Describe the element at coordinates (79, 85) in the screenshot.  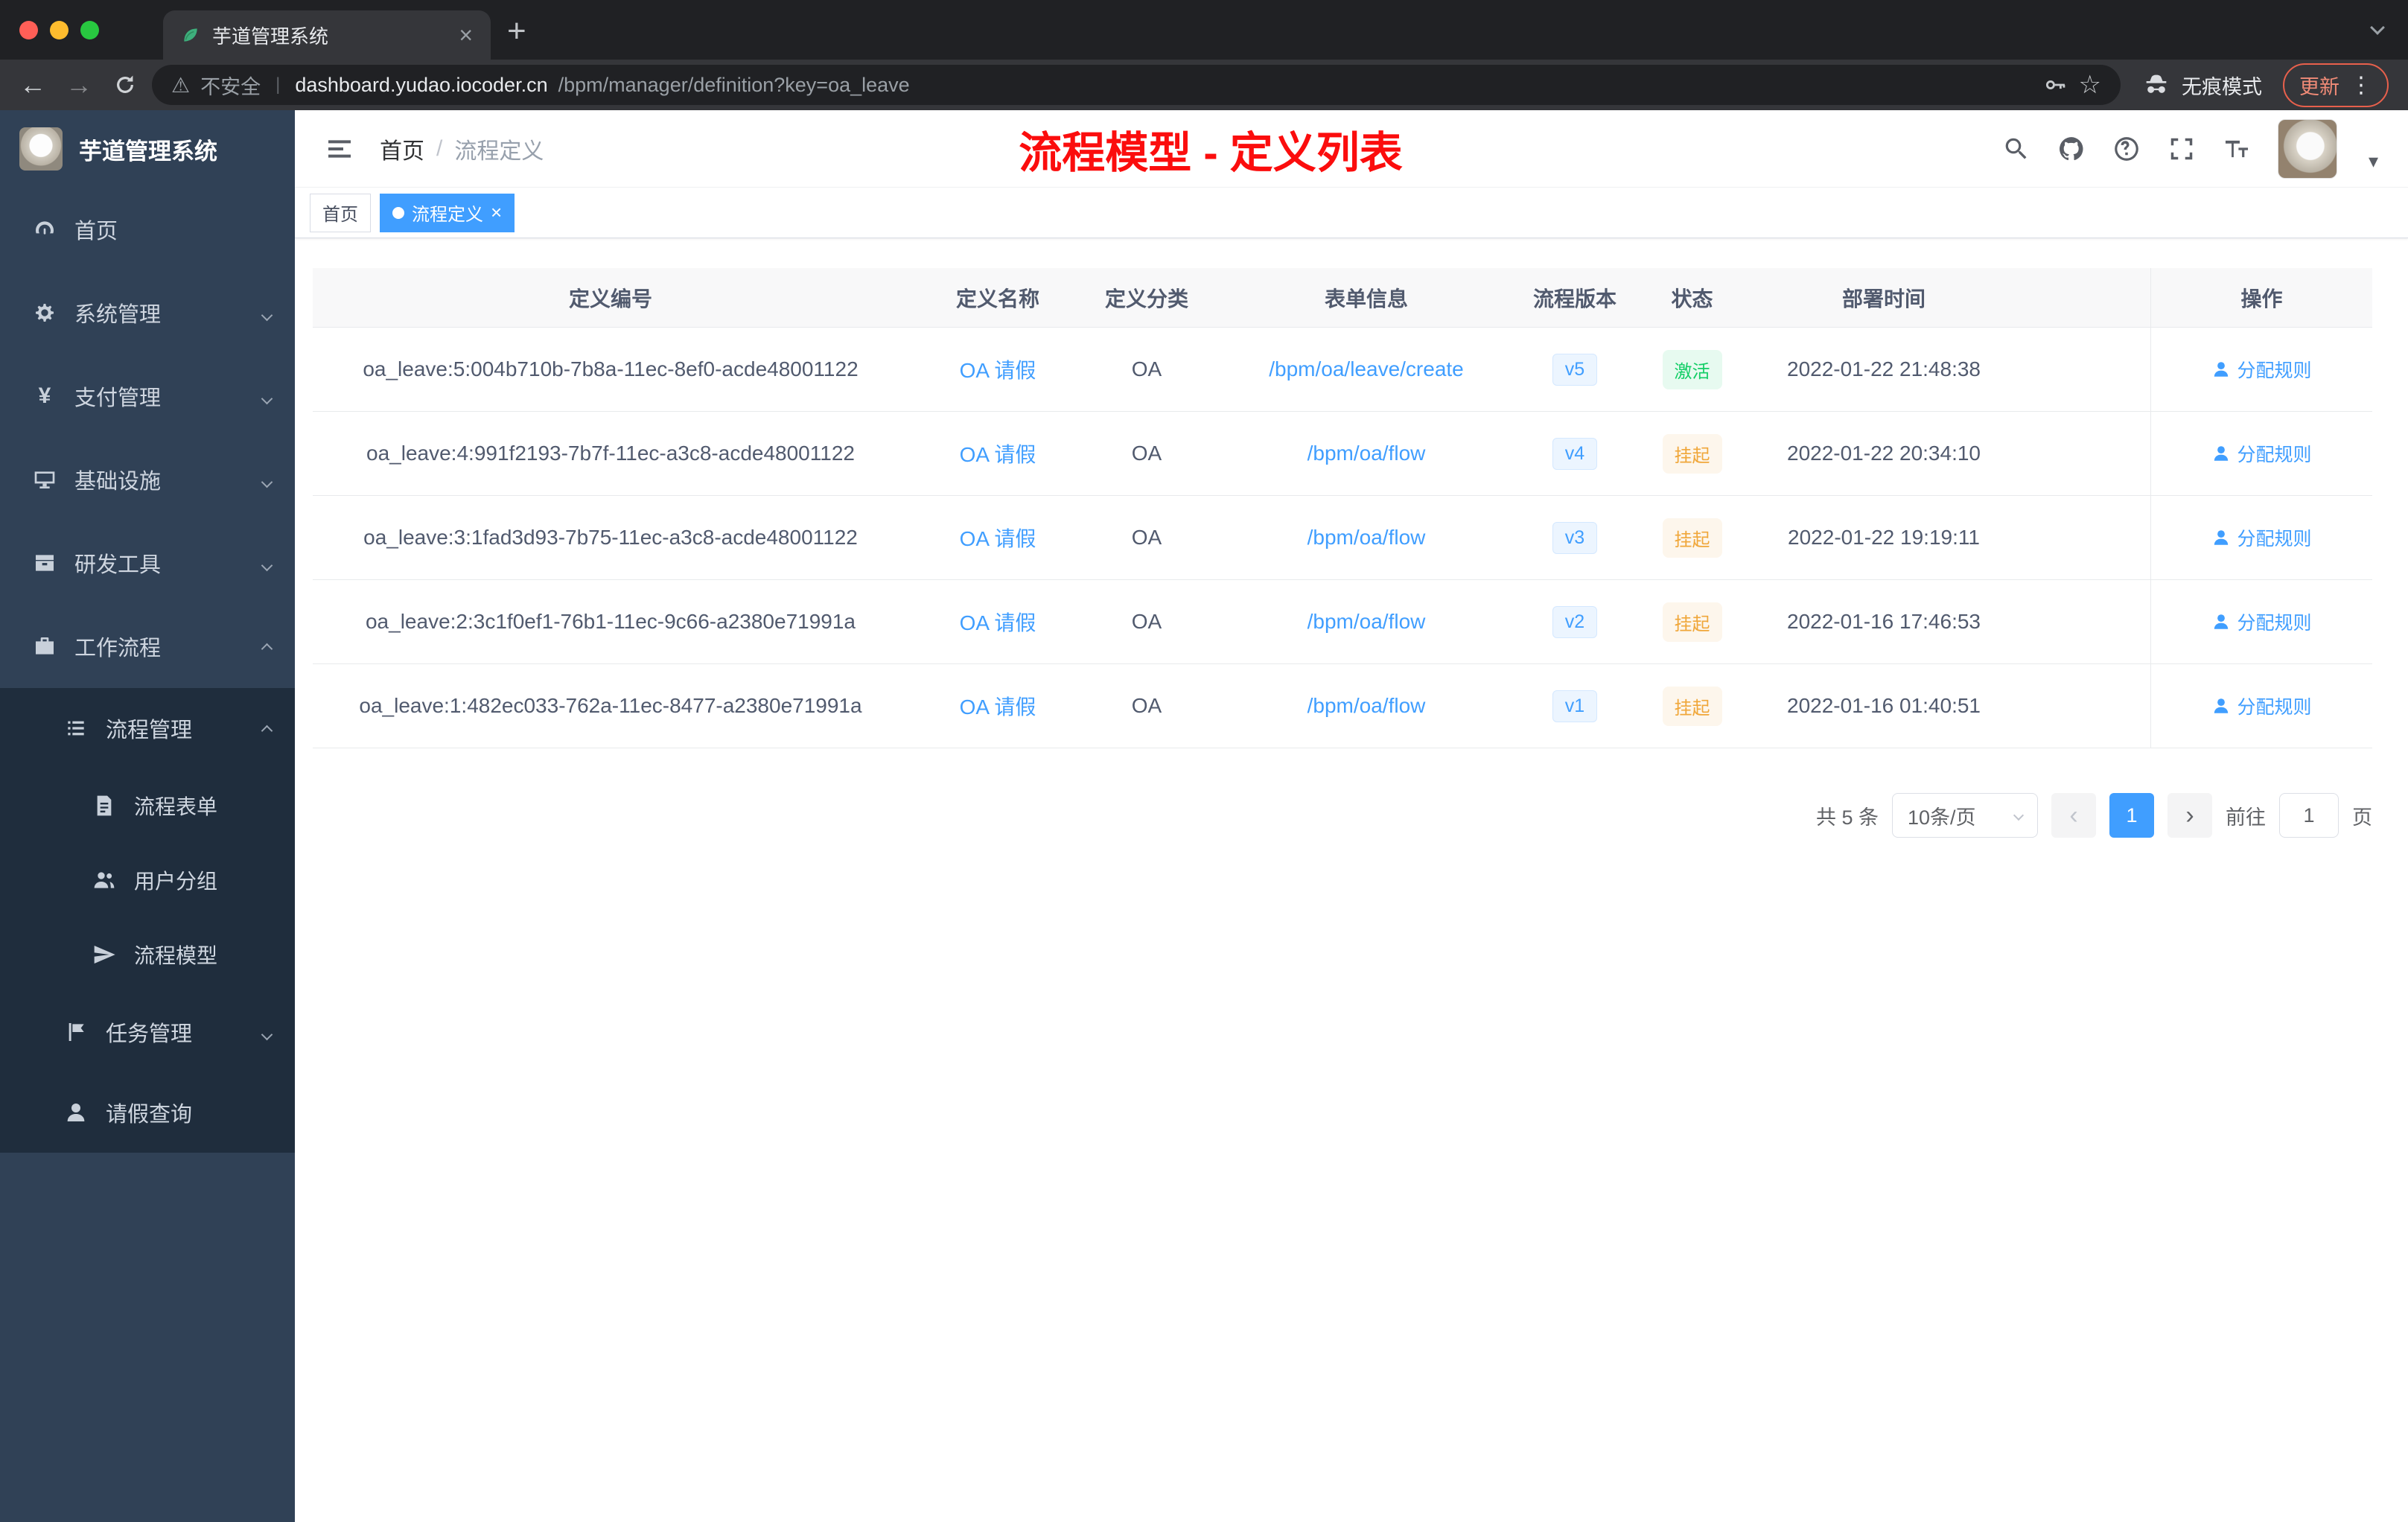
I see `forward-button: →` at that location.